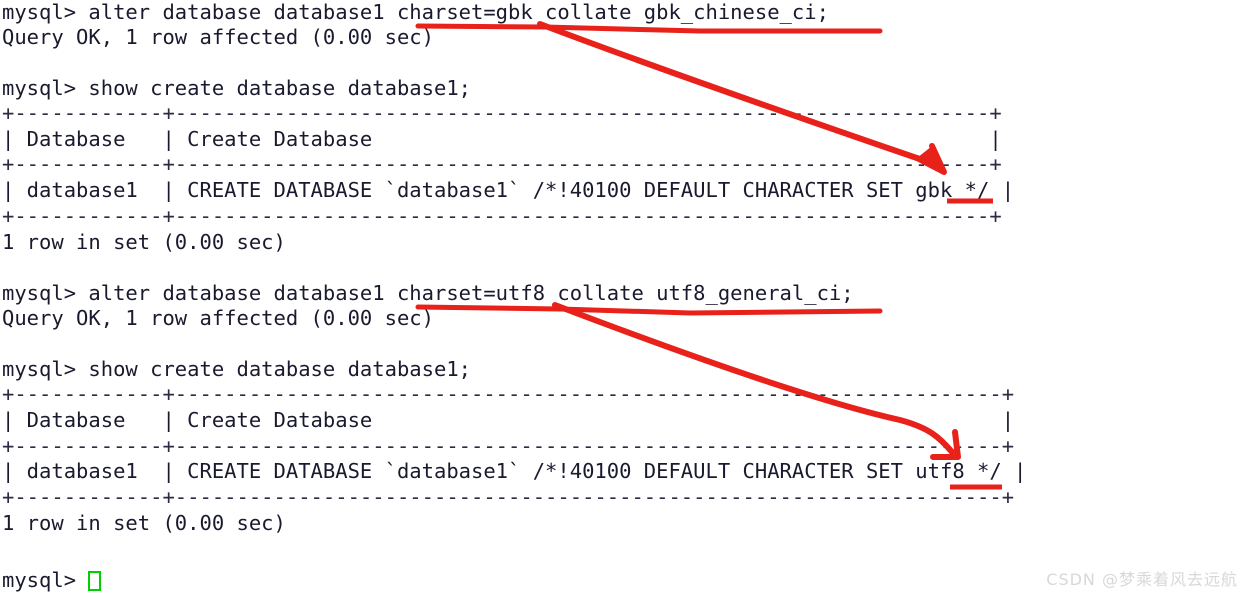  Describe the element at coordinates (144, 242) in the screenshot. I see `terminal-line-table1-rowcount: 1 row in set (0.00 sec)` at that location.